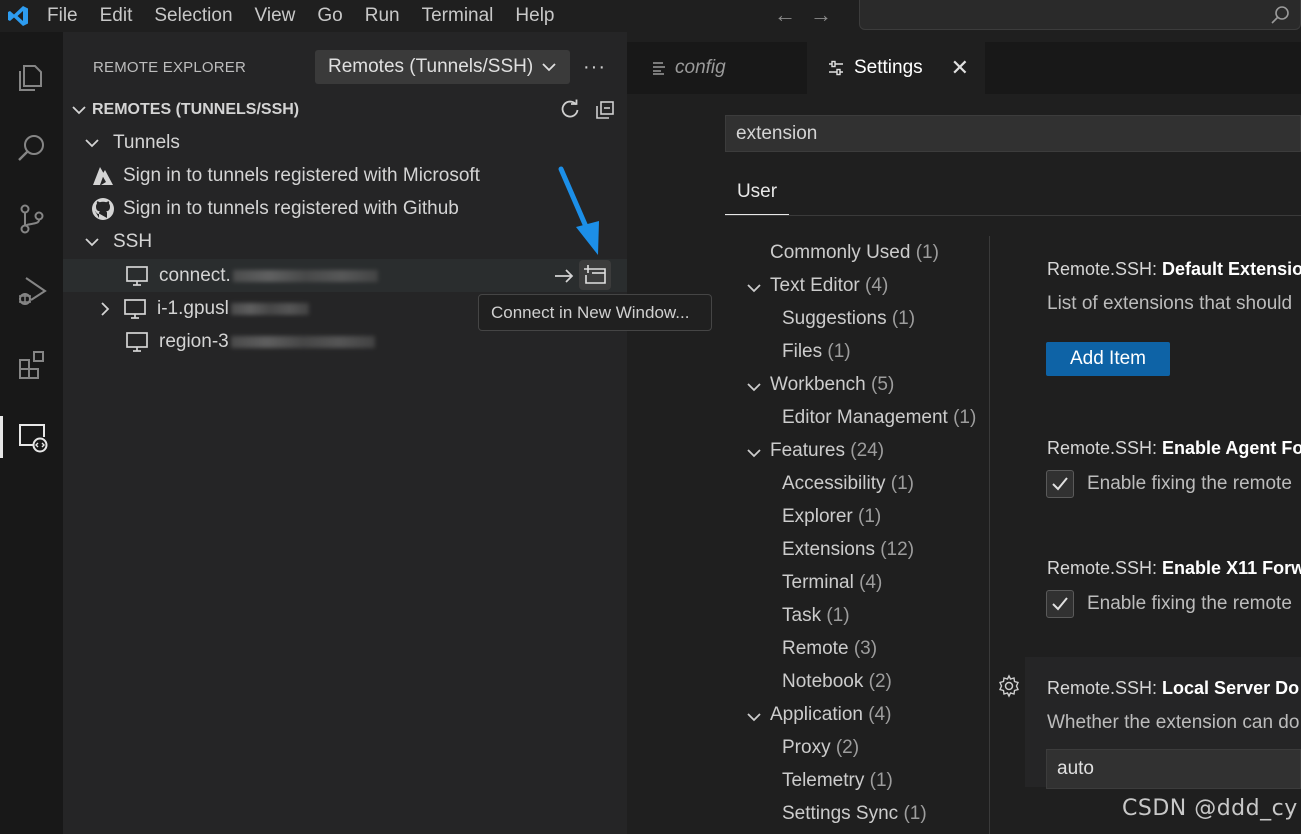 This screenshot has width=1301, height=834. What do you see at coordinates (848, 550) in the screenshot?
I see `toc-item: Extensions (12)` at bounding box center [848, 550].